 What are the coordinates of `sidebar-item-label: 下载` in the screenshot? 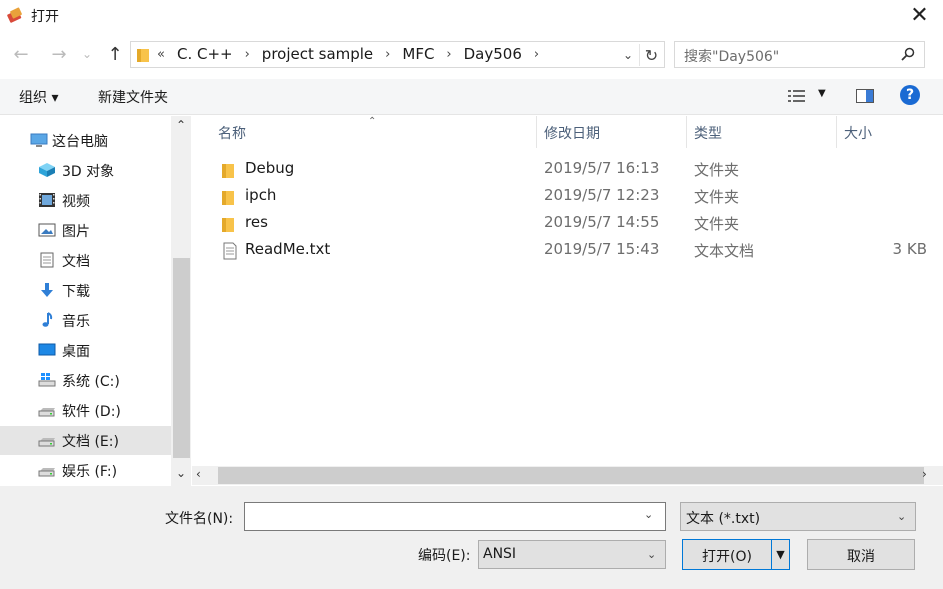 It's located at (76, 292).